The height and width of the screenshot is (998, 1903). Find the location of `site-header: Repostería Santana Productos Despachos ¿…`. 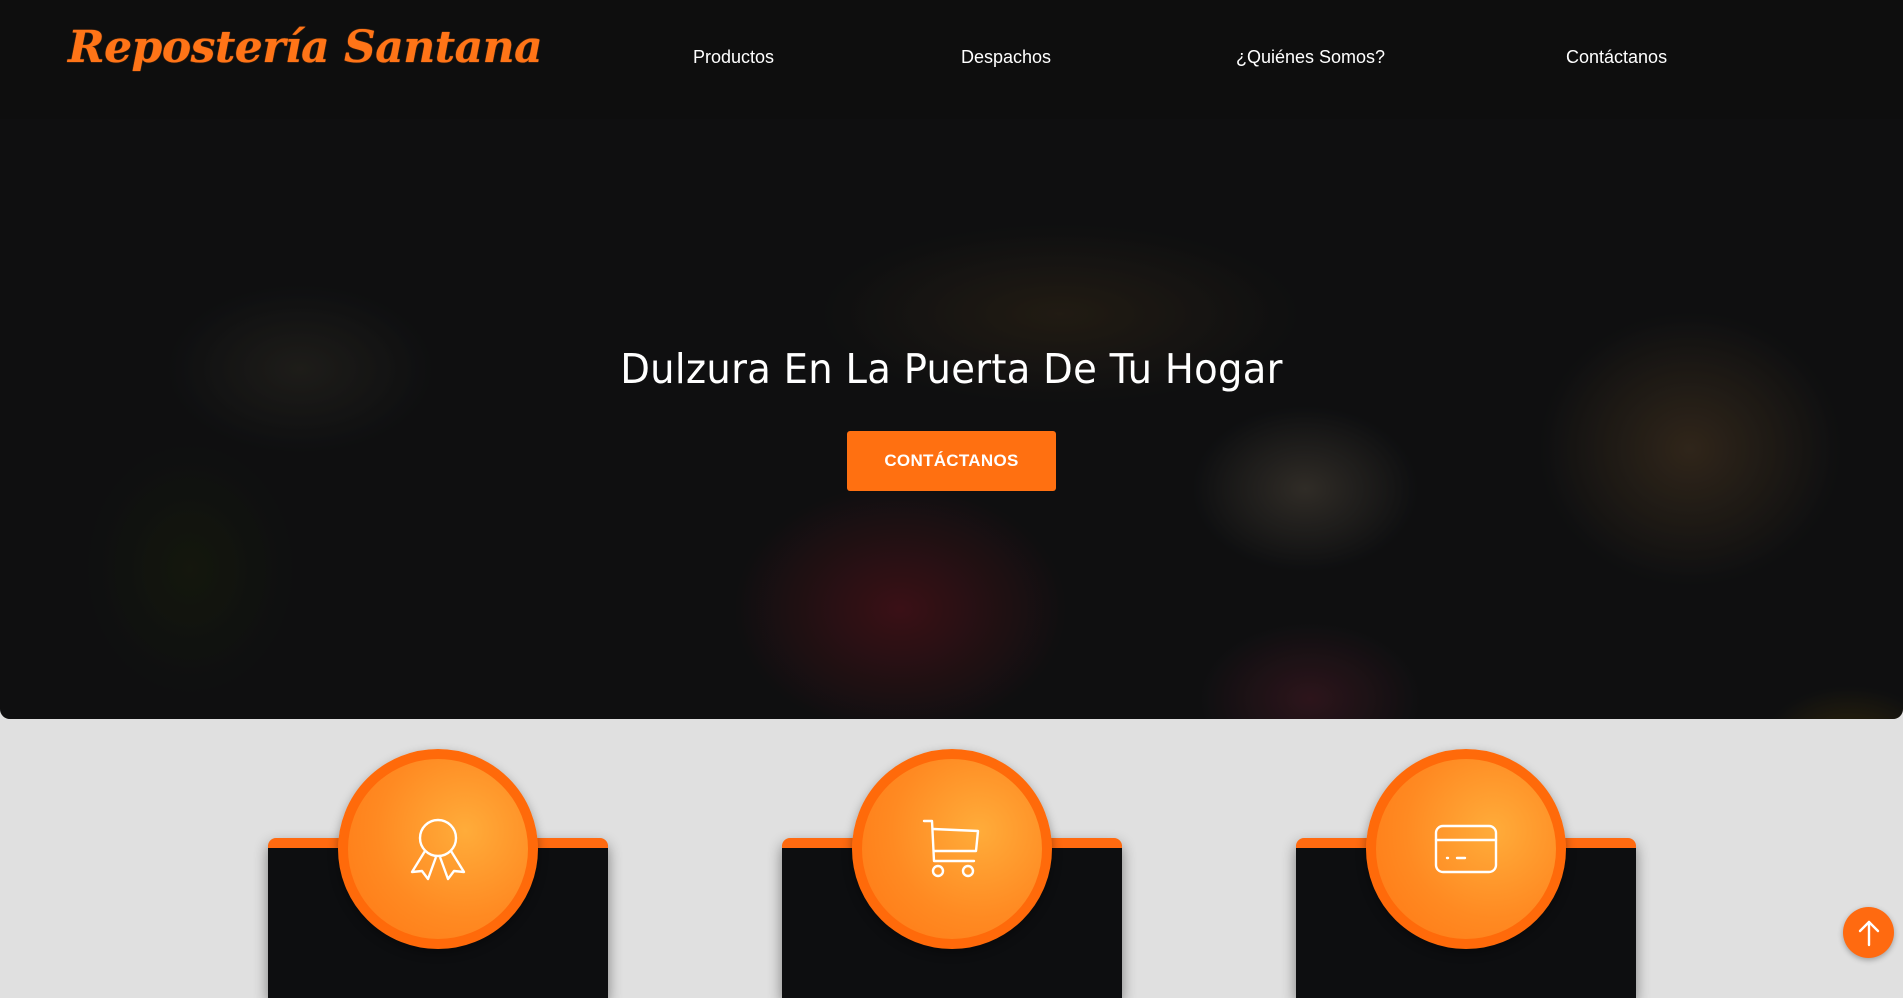

site-header: Repostería Santana Productos Despachos ¿… is located at coordinates (951, 59).